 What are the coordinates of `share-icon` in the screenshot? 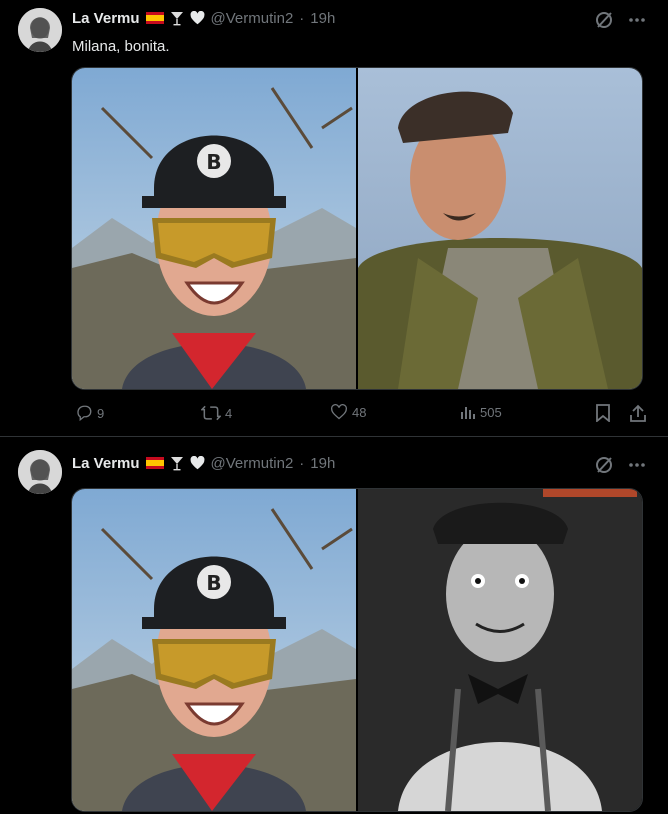 It's located at (638, 413).